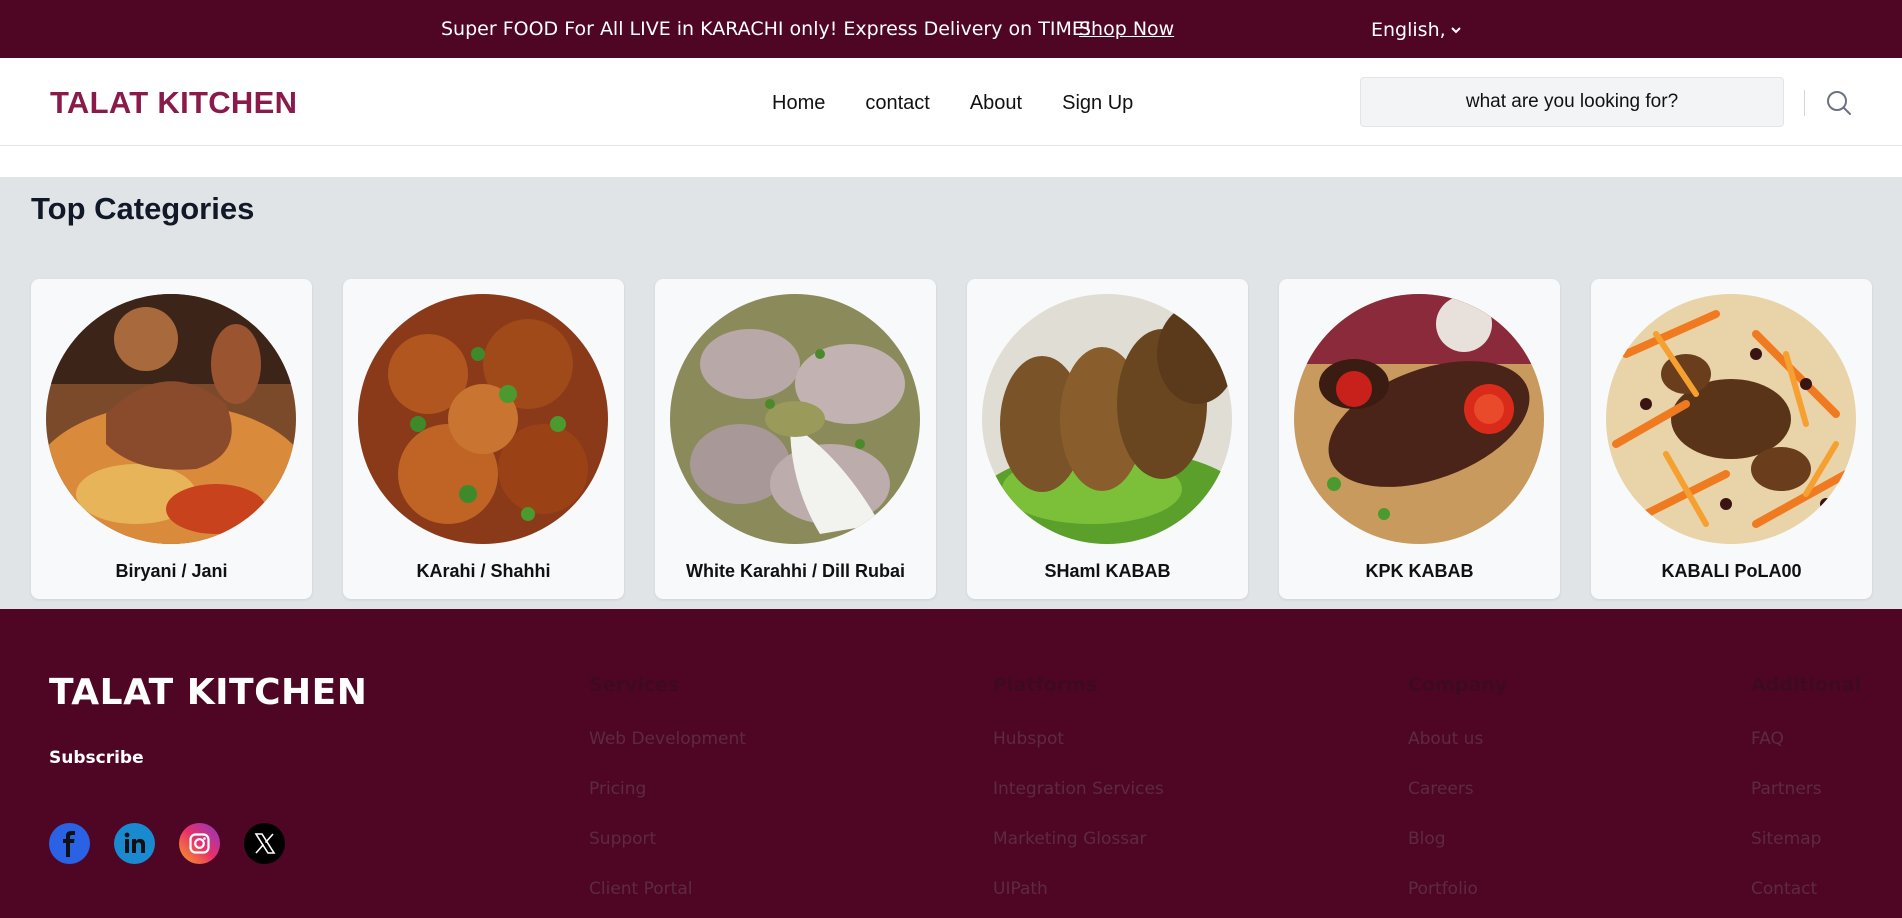  I want to click on footer-heading: Services, so click(634, 685).